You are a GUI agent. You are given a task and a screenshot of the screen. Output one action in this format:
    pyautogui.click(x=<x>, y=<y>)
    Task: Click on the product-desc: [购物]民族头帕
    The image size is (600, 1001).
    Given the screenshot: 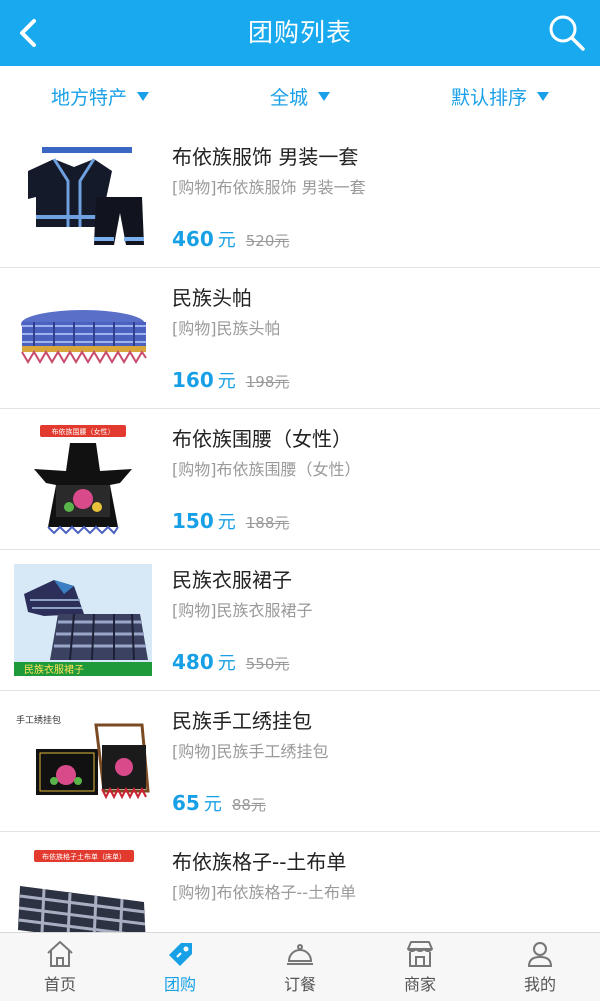 What is the action you would take?
    pyautogui.click(x=226, y=328)
    